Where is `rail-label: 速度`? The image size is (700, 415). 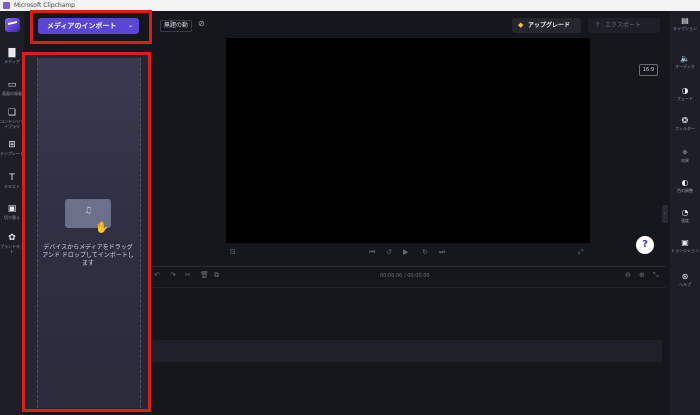 rail-label: 速度 is located at coordinates (685, 220).